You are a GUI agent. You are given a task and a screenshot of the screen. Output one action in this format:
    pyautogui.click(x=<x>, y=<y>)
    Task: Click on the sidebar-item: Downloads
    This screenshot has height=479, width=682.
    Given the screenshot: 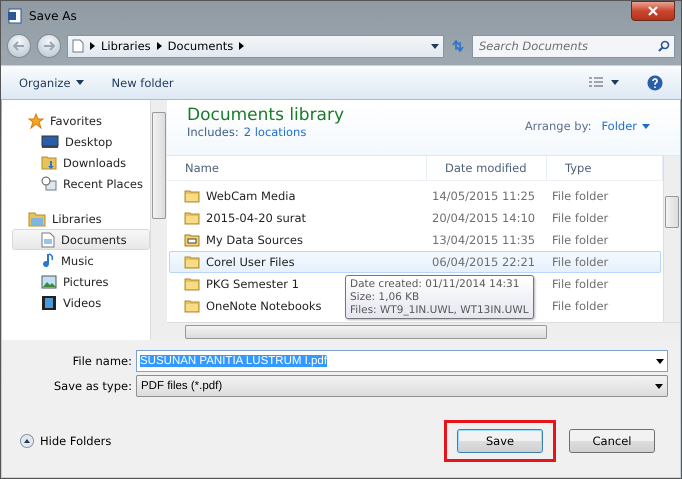 What is the action you would take?
    pyautogui.click(x=81, y=162)
    